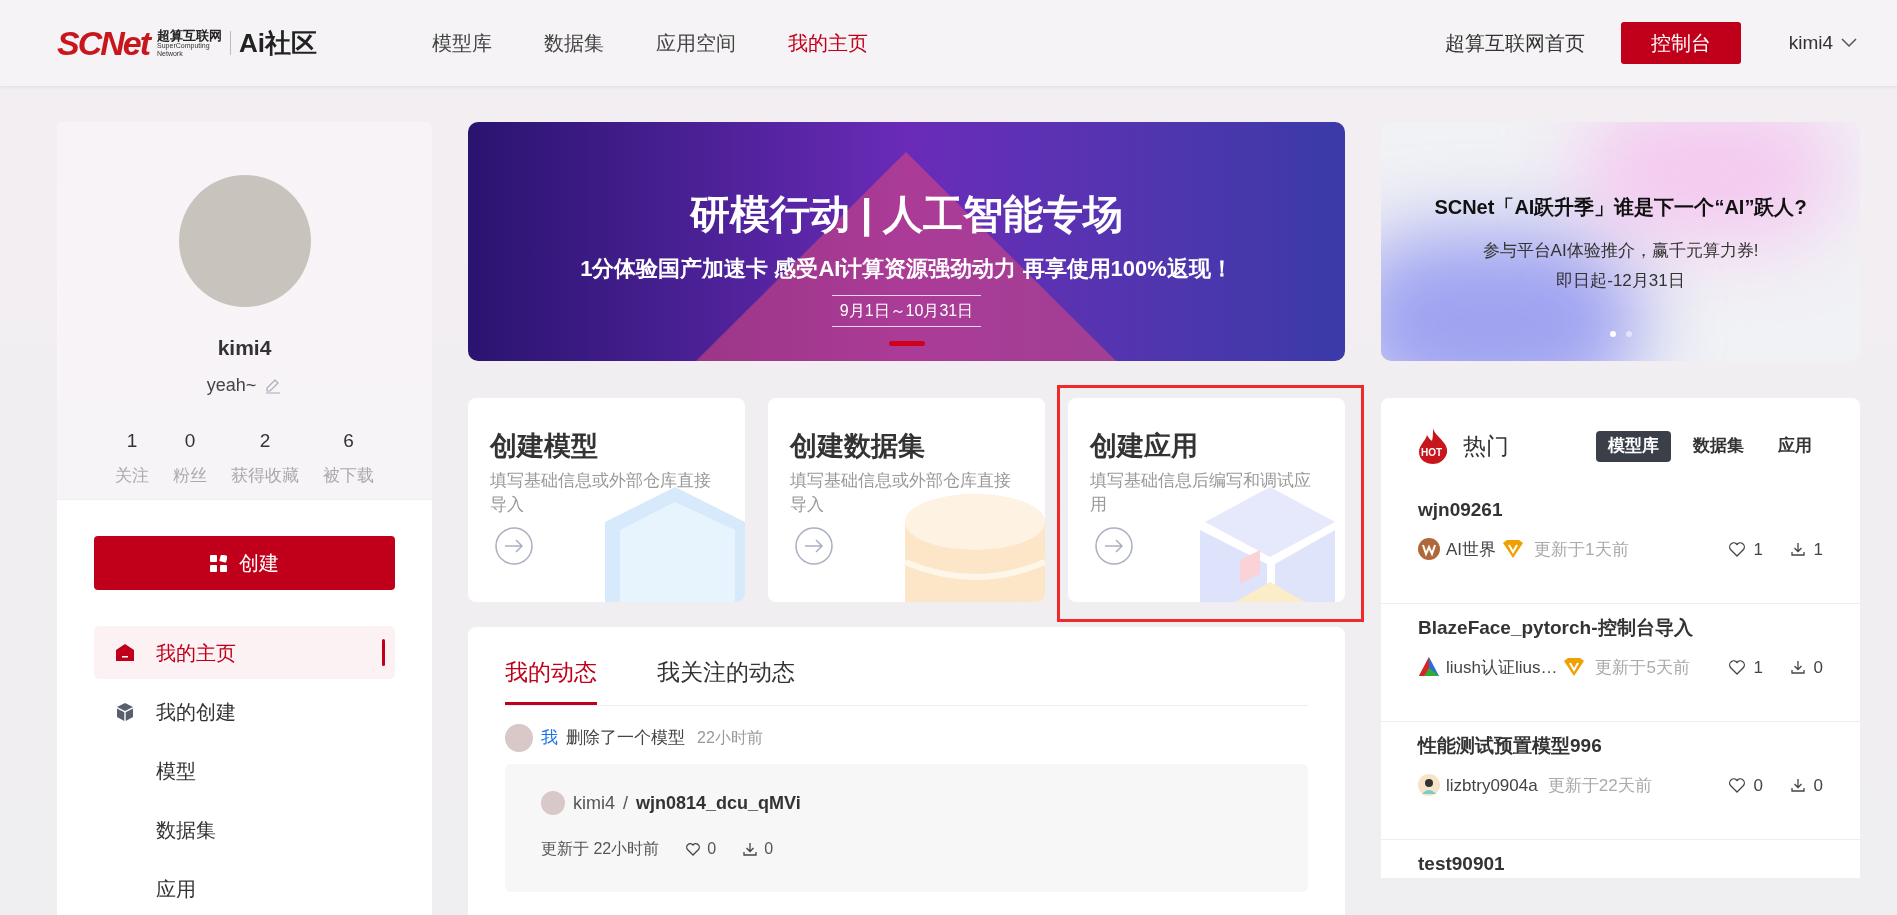 This screenshot has width=1897, height=915. I want to click on promo-title: SCNet「AI跃升季」谁是下一个“AI”跃人?, so click(1620, 207).